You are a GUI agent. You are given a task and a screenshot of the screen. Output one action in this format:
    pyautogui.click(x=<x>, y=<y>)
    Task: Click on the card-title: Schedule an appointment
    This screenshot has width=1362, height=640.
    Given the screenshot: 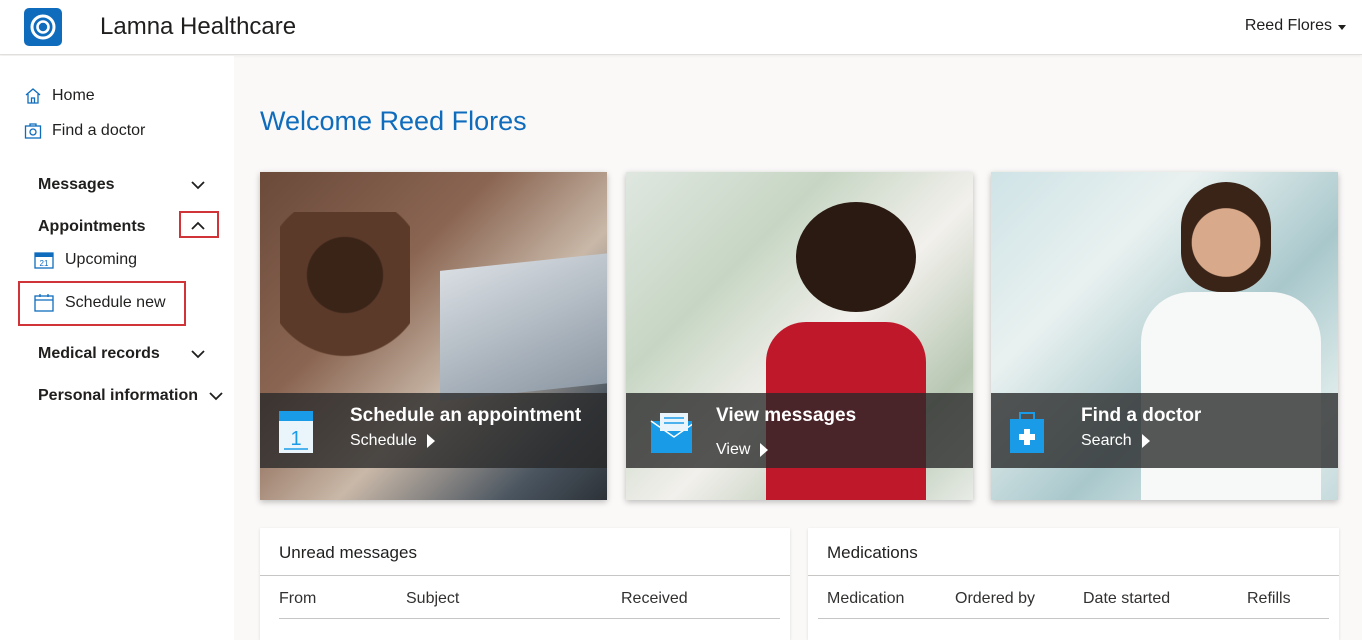 What is the action you would take?
    pyautogui.click(x=466, y=415)
    